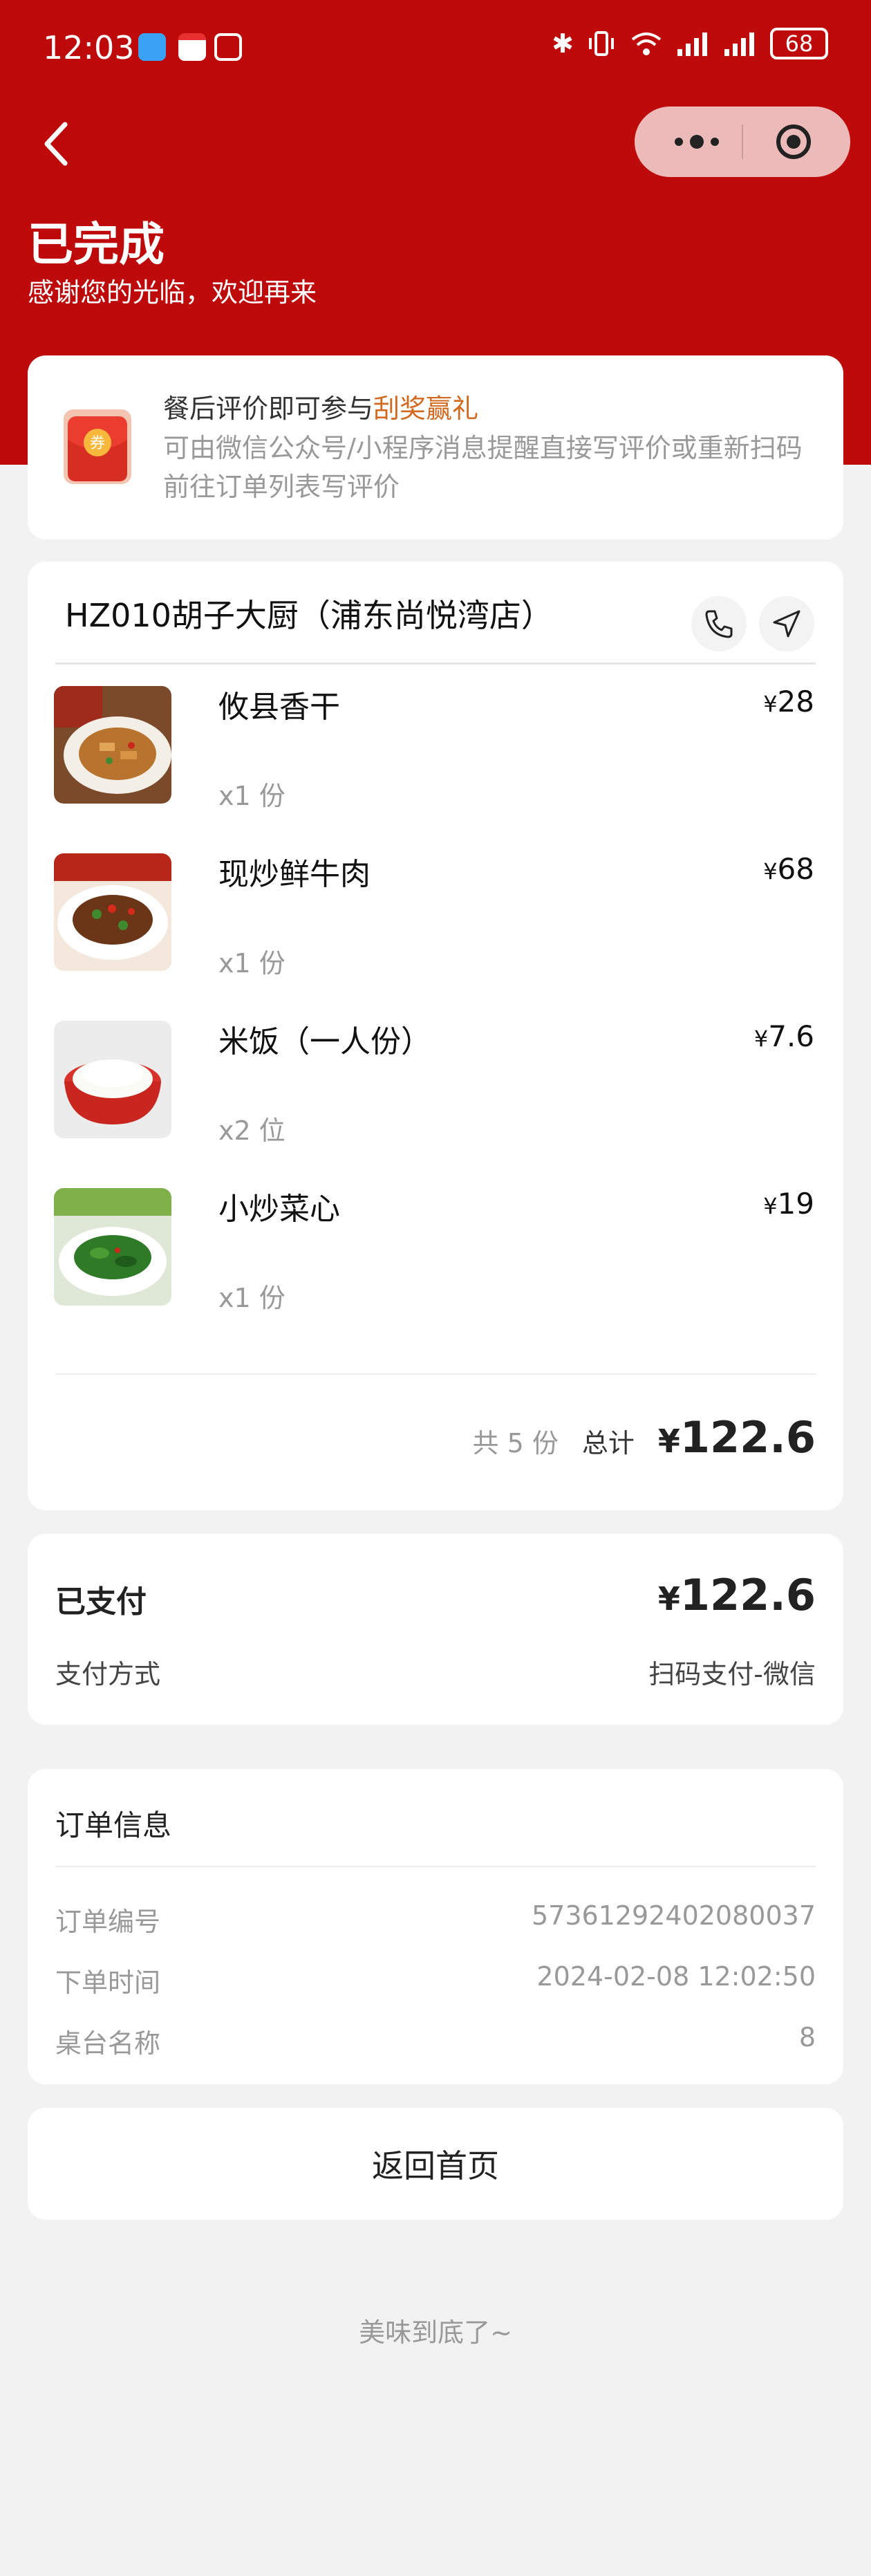 The image size is (871, 2576). I want to click on info-divider, so click(435, 1867).